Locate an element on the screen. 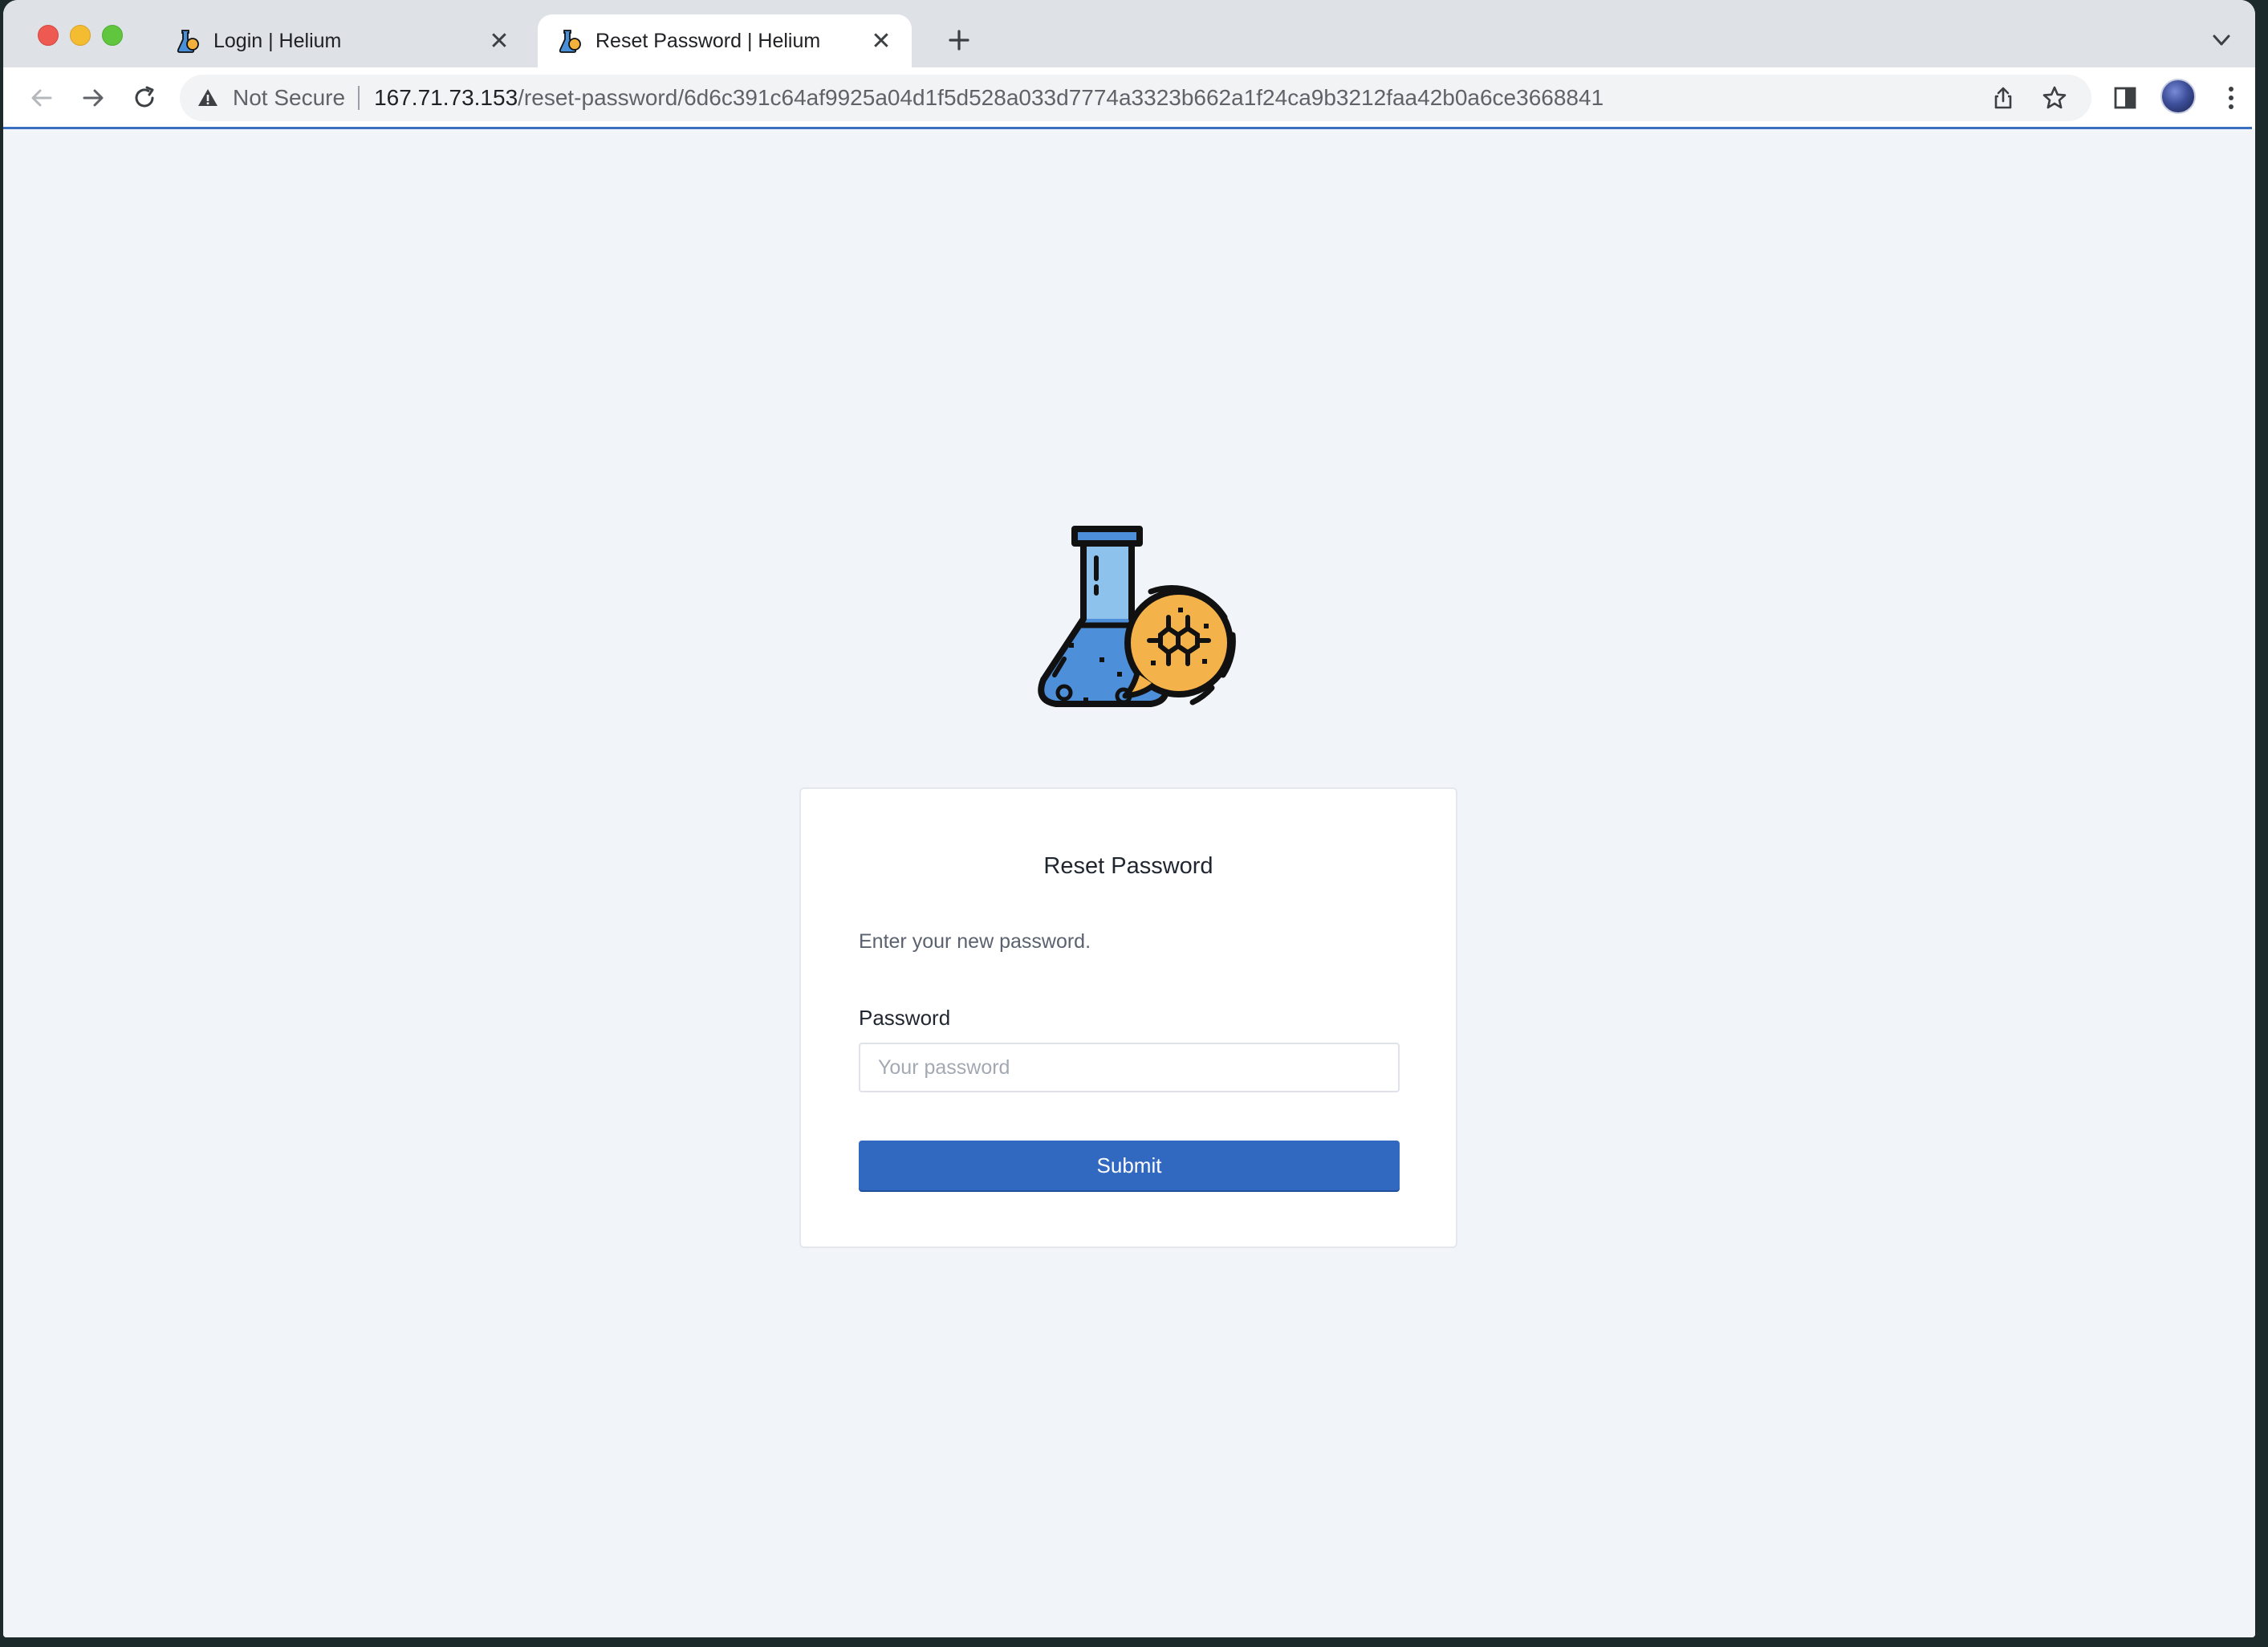 This screenshot has height=1647, width=2268. minimize-window-button is located at coordinates (80, 35).